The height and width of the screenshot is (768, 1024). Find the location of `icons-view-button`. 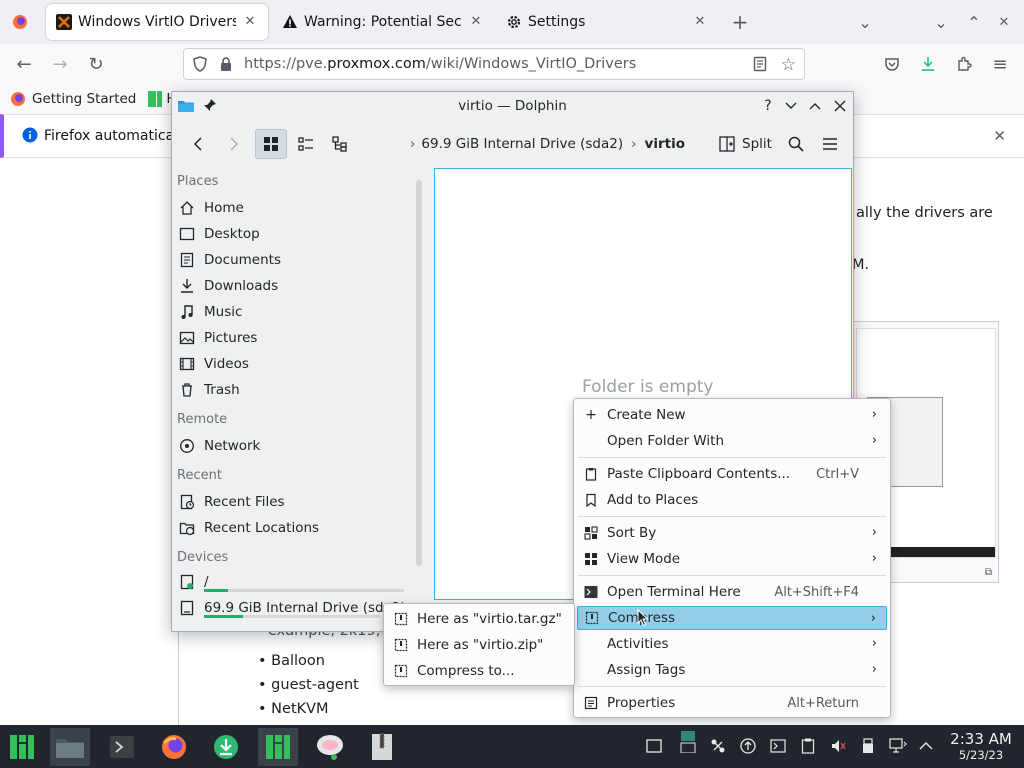

icons-view-button is located at coordinates (271, 144).